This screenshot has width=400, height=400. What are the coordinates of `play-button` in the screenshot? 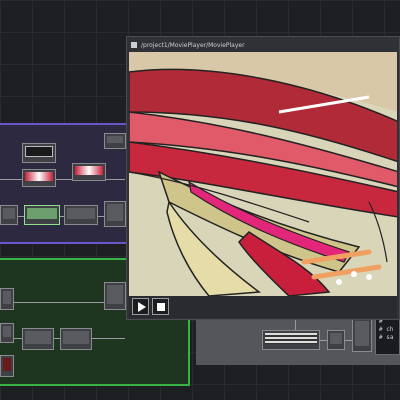 It's located at (140, 306).